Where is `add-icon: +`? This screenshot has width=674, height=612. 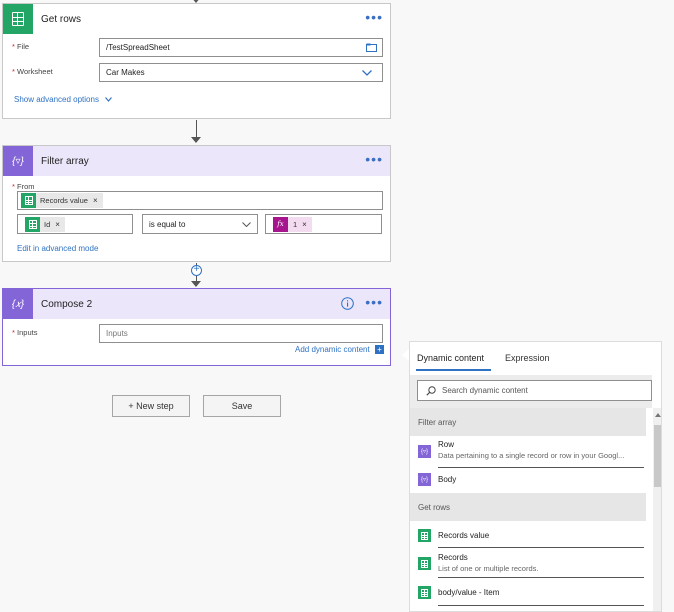
add-icon: + is located at coordinates (379, 350).